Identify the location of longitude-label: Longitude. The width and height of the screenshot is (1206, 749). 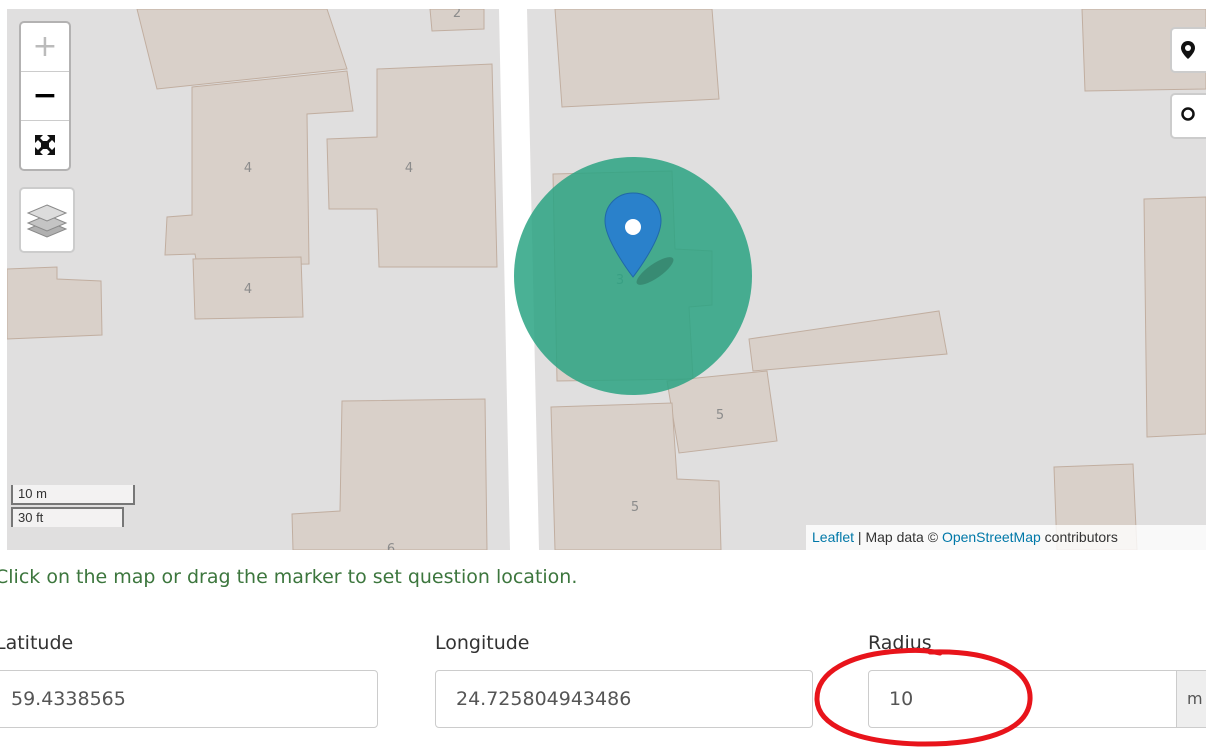
(482, 643).